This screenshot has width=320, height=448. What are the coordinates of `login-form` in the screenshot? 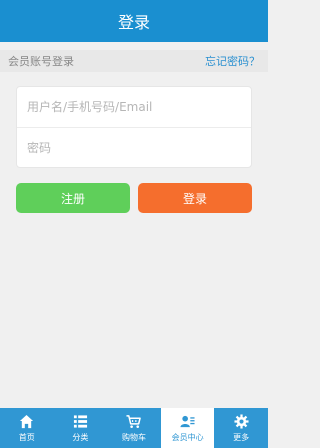 It's located at (134, 127).